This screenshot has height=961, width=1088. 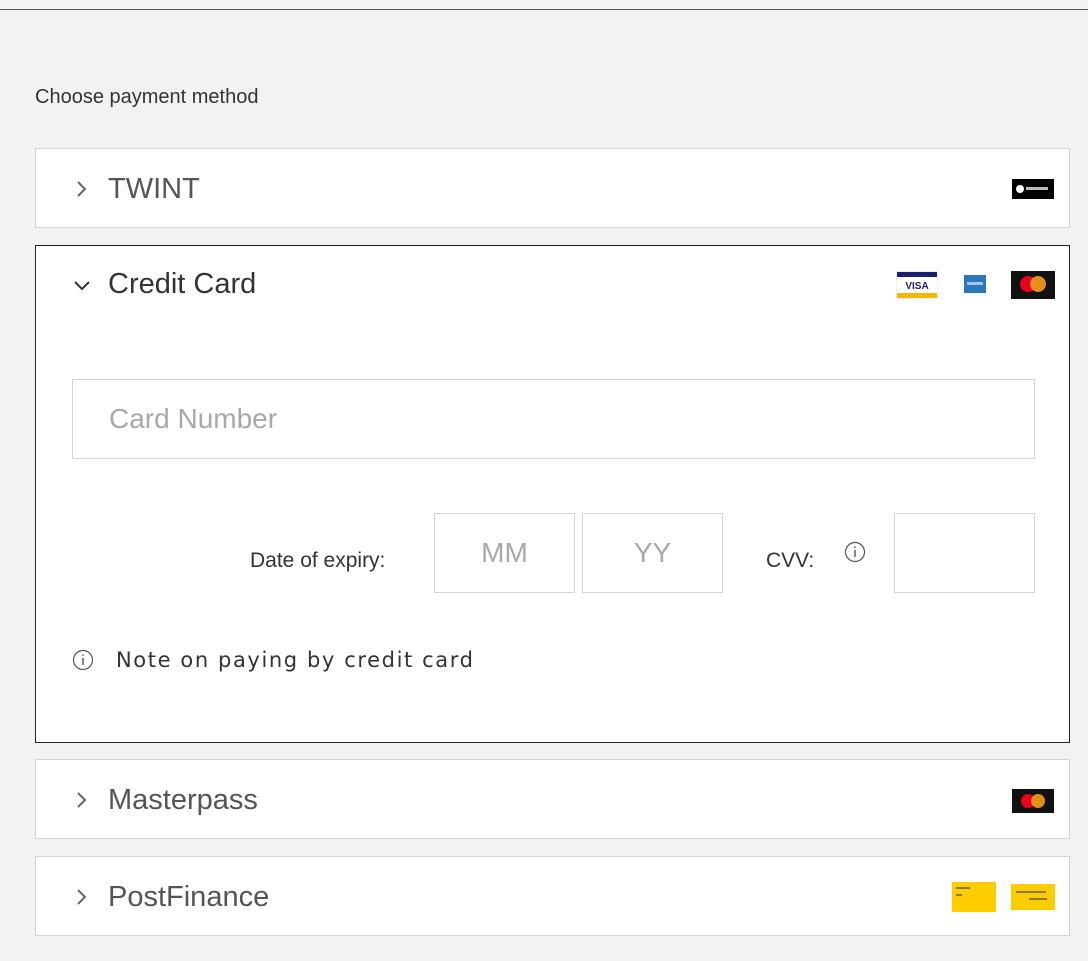 What do you see at coordinates (182, 284) in the screenshot?
I see `credit-card-label: Credit Card` at bounding box center [182, 284].